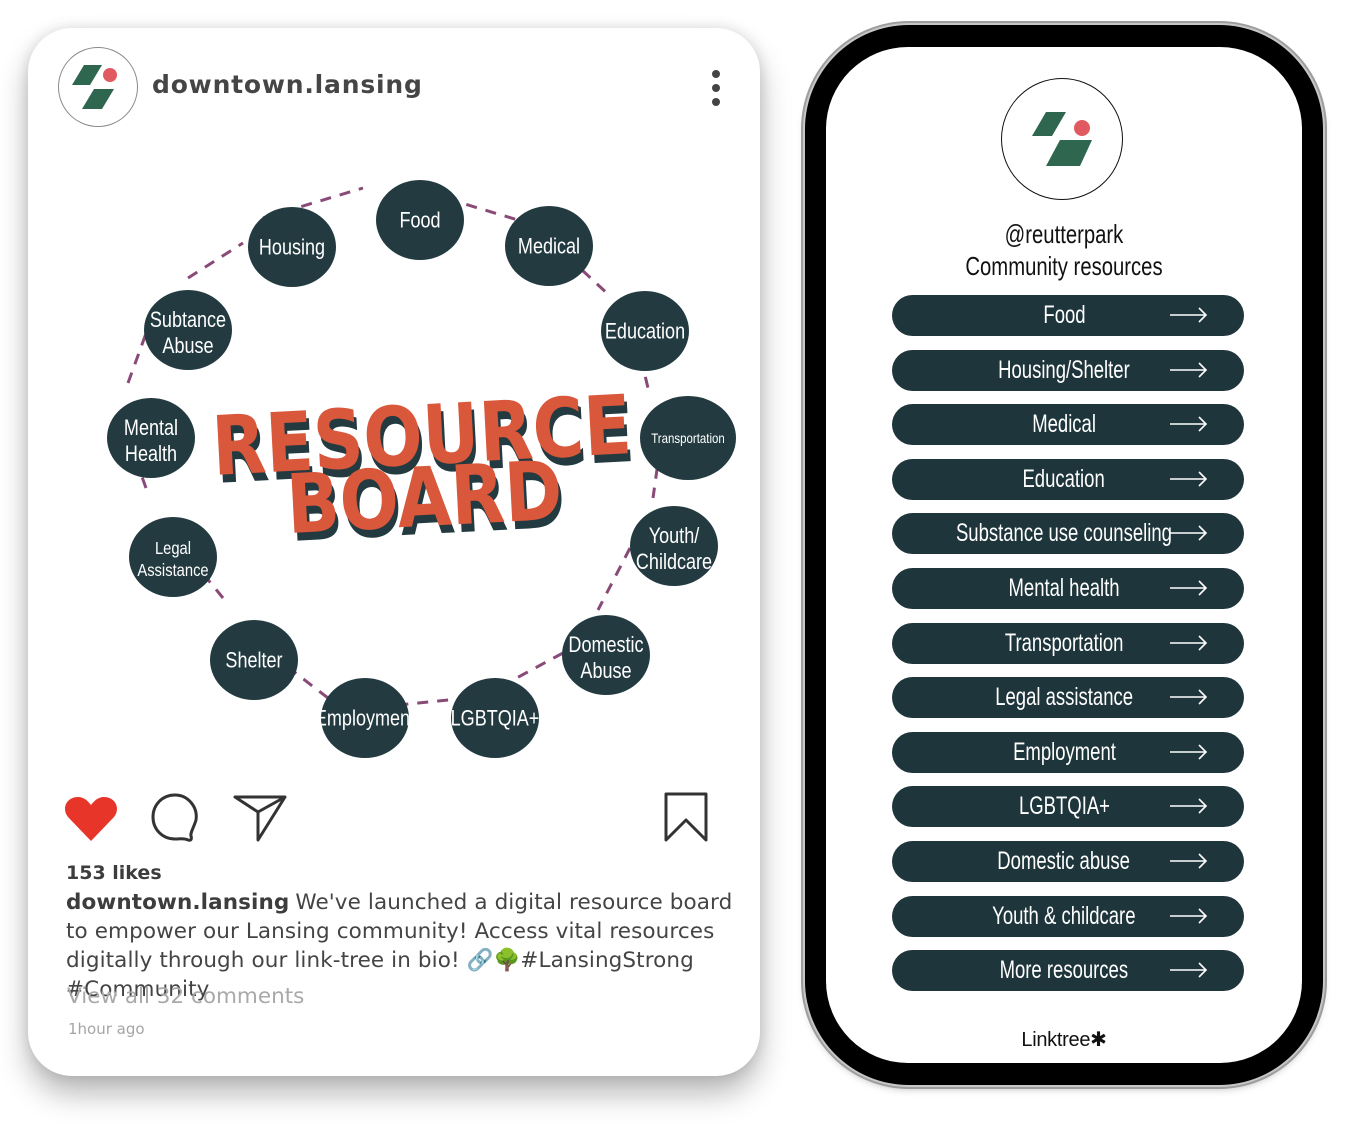  Describe the element at coordinates (1064, 533) in the screenshot. I see `linktree-button-label: Substance use counseling` at that location.